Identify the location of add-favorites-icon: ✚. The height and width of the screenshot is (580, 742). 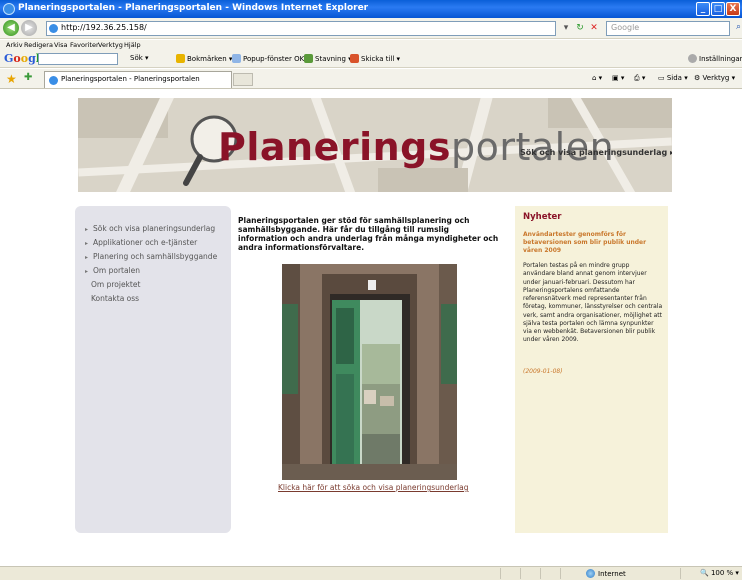
(28, 77).